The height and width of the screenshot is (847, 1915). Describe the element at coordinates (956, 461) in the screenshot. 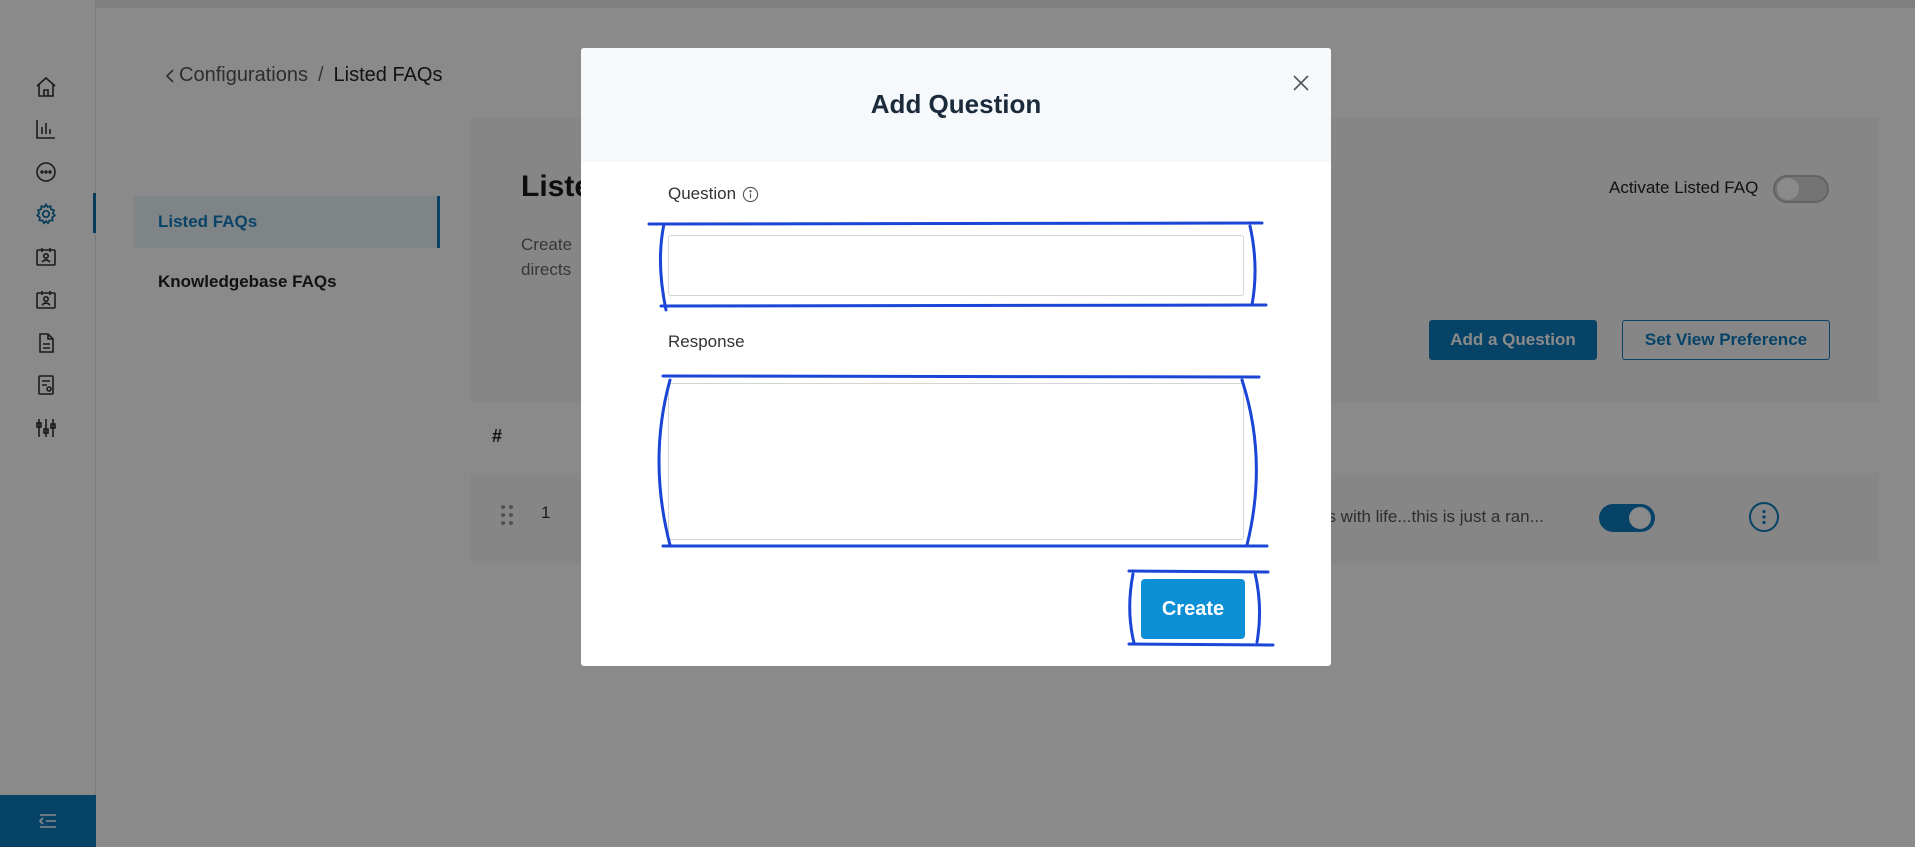

I see `response-textarea` at that location.